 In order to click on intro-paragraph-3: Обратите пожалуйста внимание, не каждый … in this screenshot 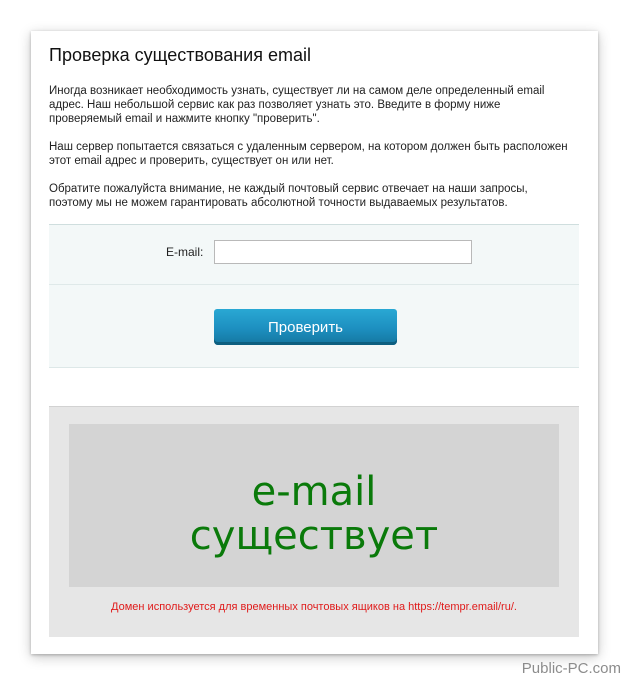, I will do `click(288, 196)`.